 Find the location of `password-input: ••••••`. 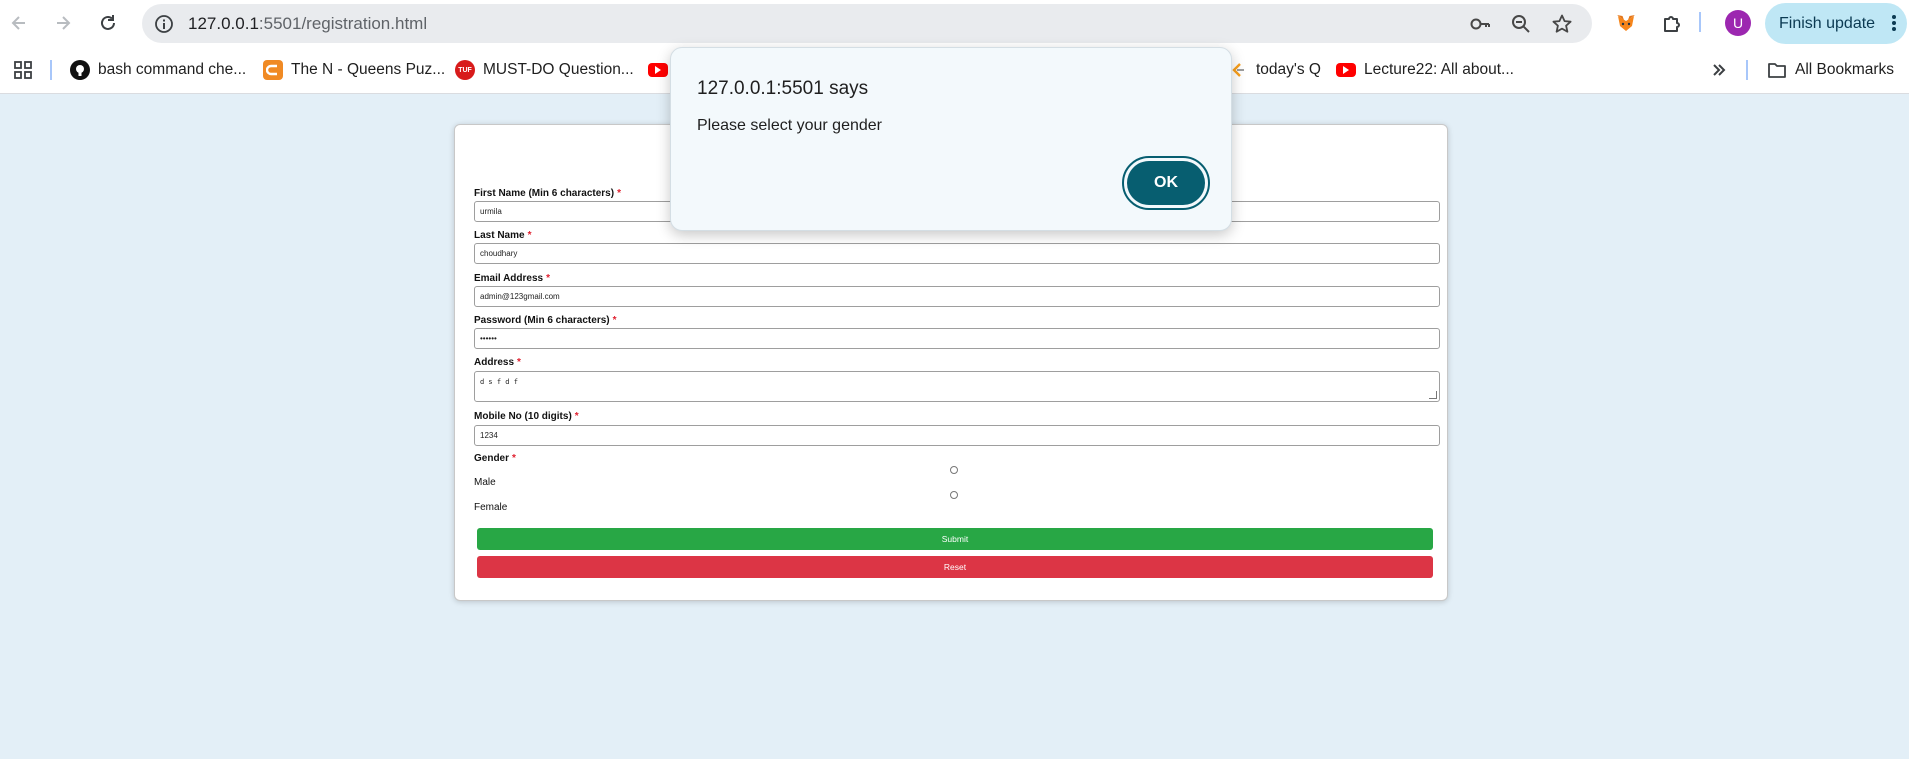

password-input: •••••• is located at coordinates (957, 338).